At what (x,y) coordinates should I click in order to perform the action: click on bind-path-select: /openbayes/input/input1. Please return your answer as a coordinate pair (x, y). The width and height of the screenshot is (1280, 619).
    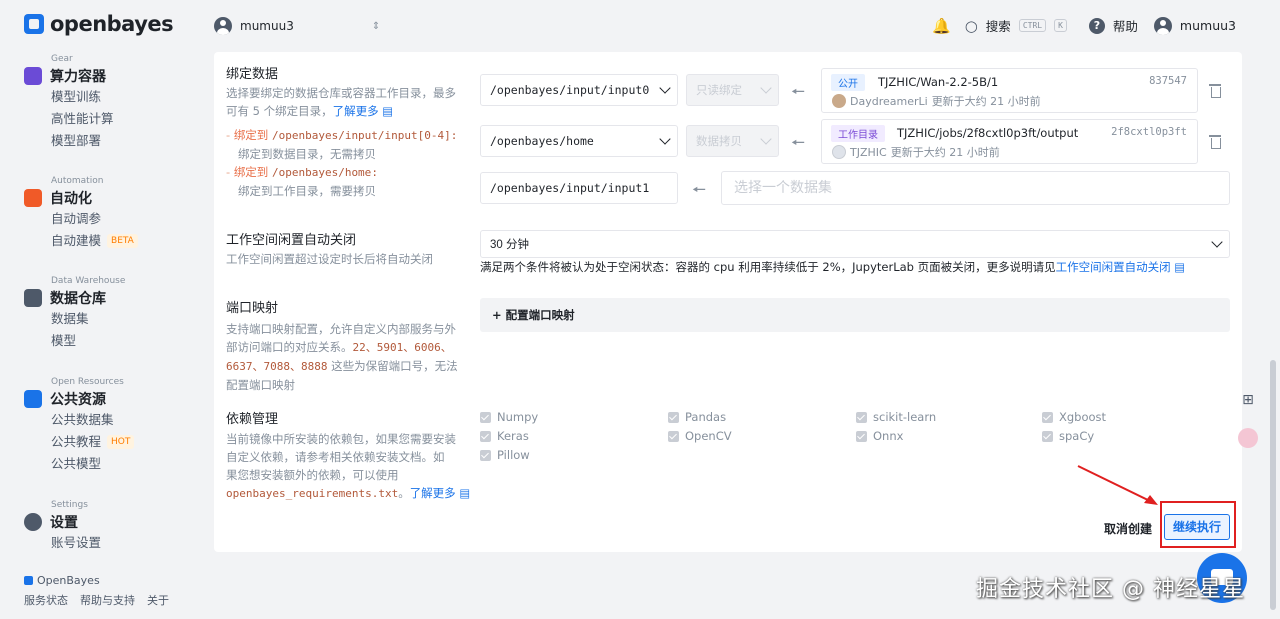
    Looking at the image, I should click on (579, 188).